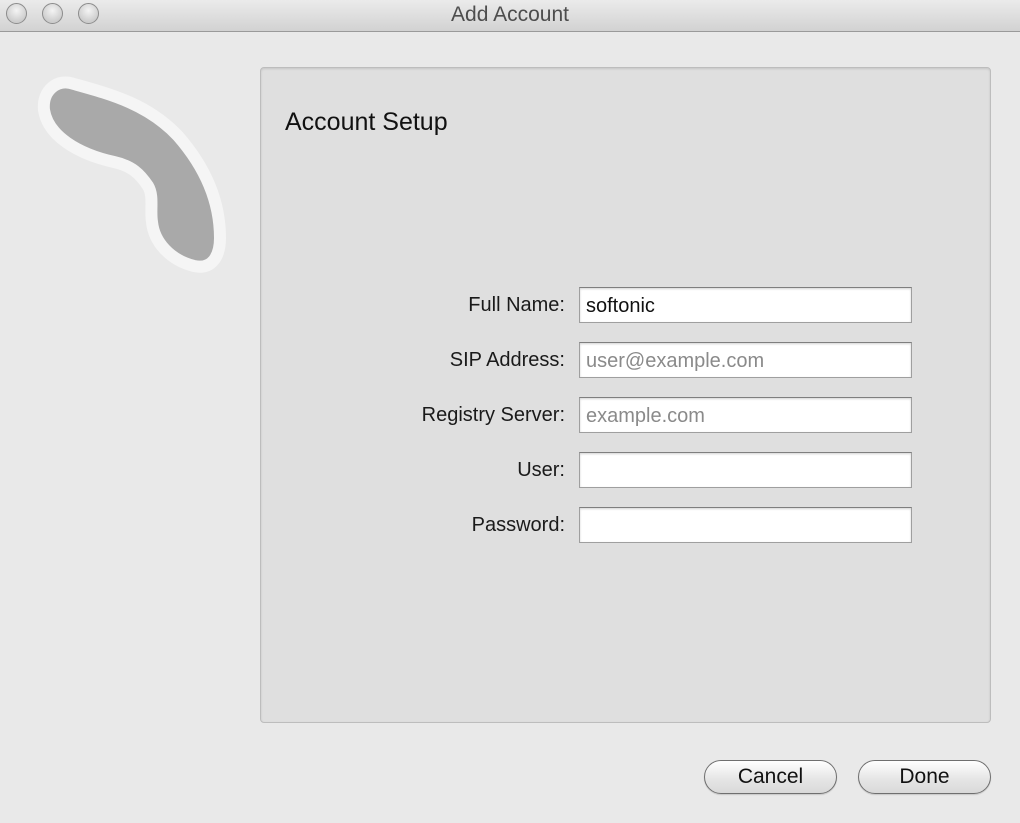  I want to click on registry-server-field, so click(745, 415).